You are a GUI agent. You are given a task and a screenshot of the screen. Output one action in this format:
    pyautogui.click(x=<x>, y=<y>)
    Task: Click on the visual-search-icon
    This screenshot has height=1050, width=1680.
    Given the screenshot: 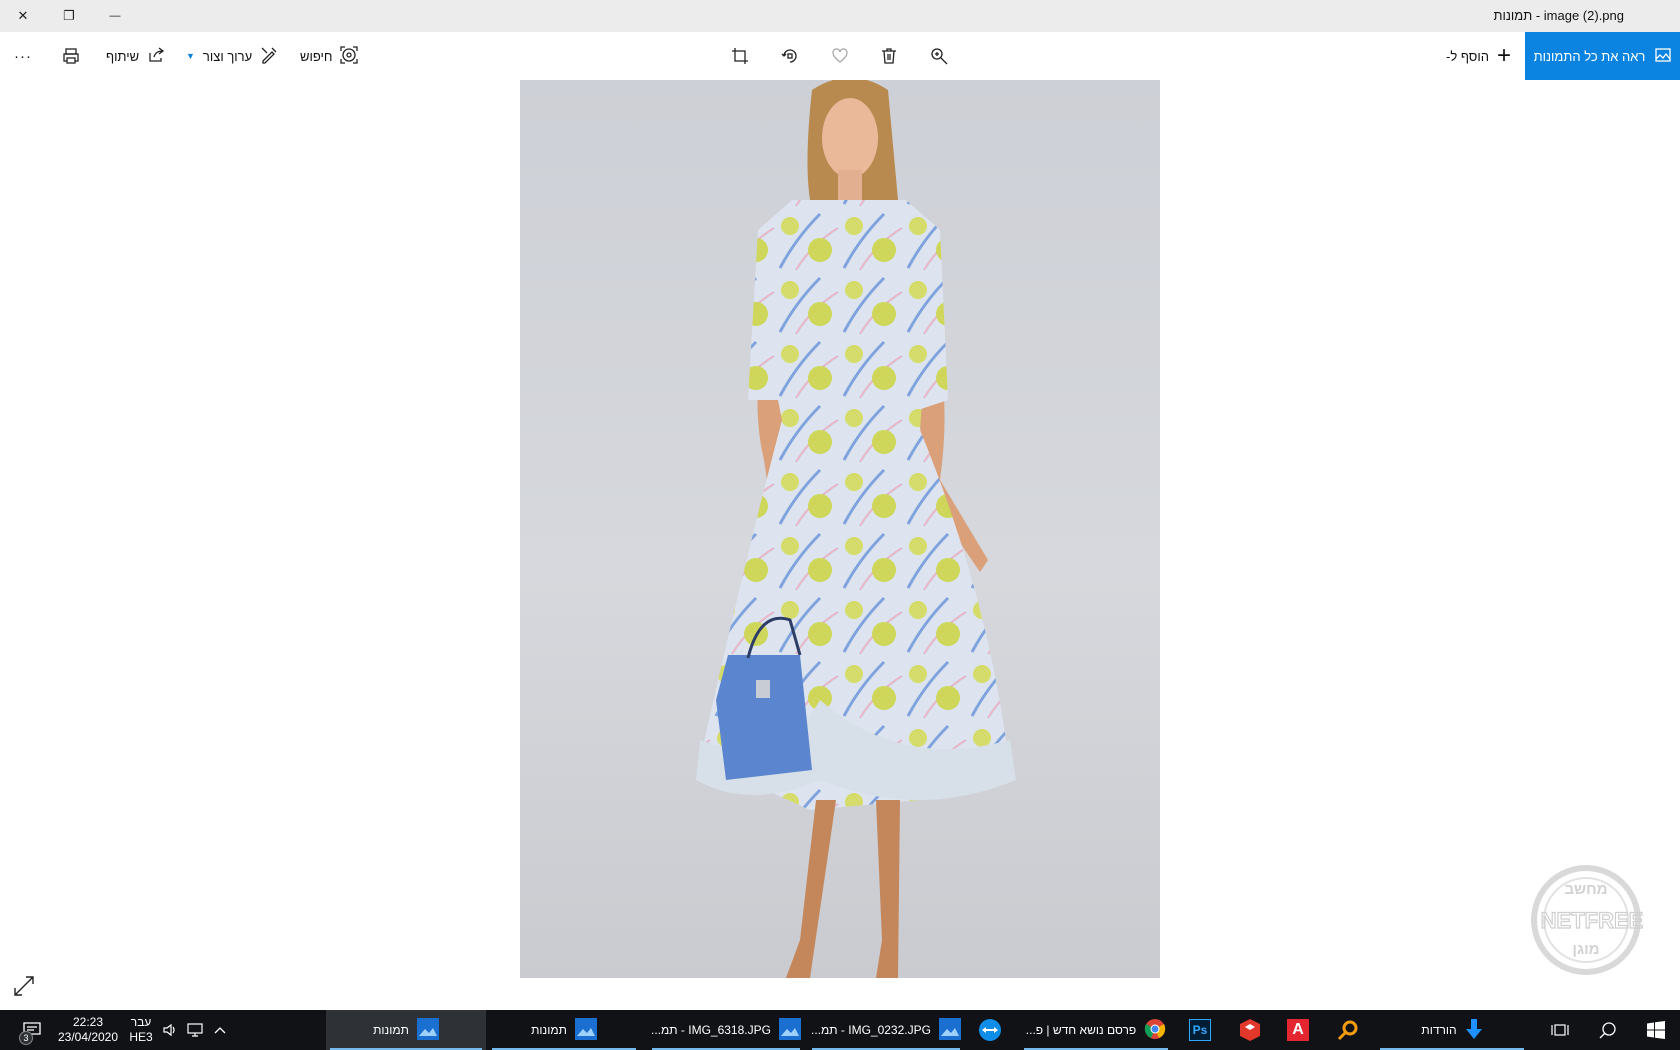 What is the action you would take?
    pyautogui.click(x=349, y=56)
    